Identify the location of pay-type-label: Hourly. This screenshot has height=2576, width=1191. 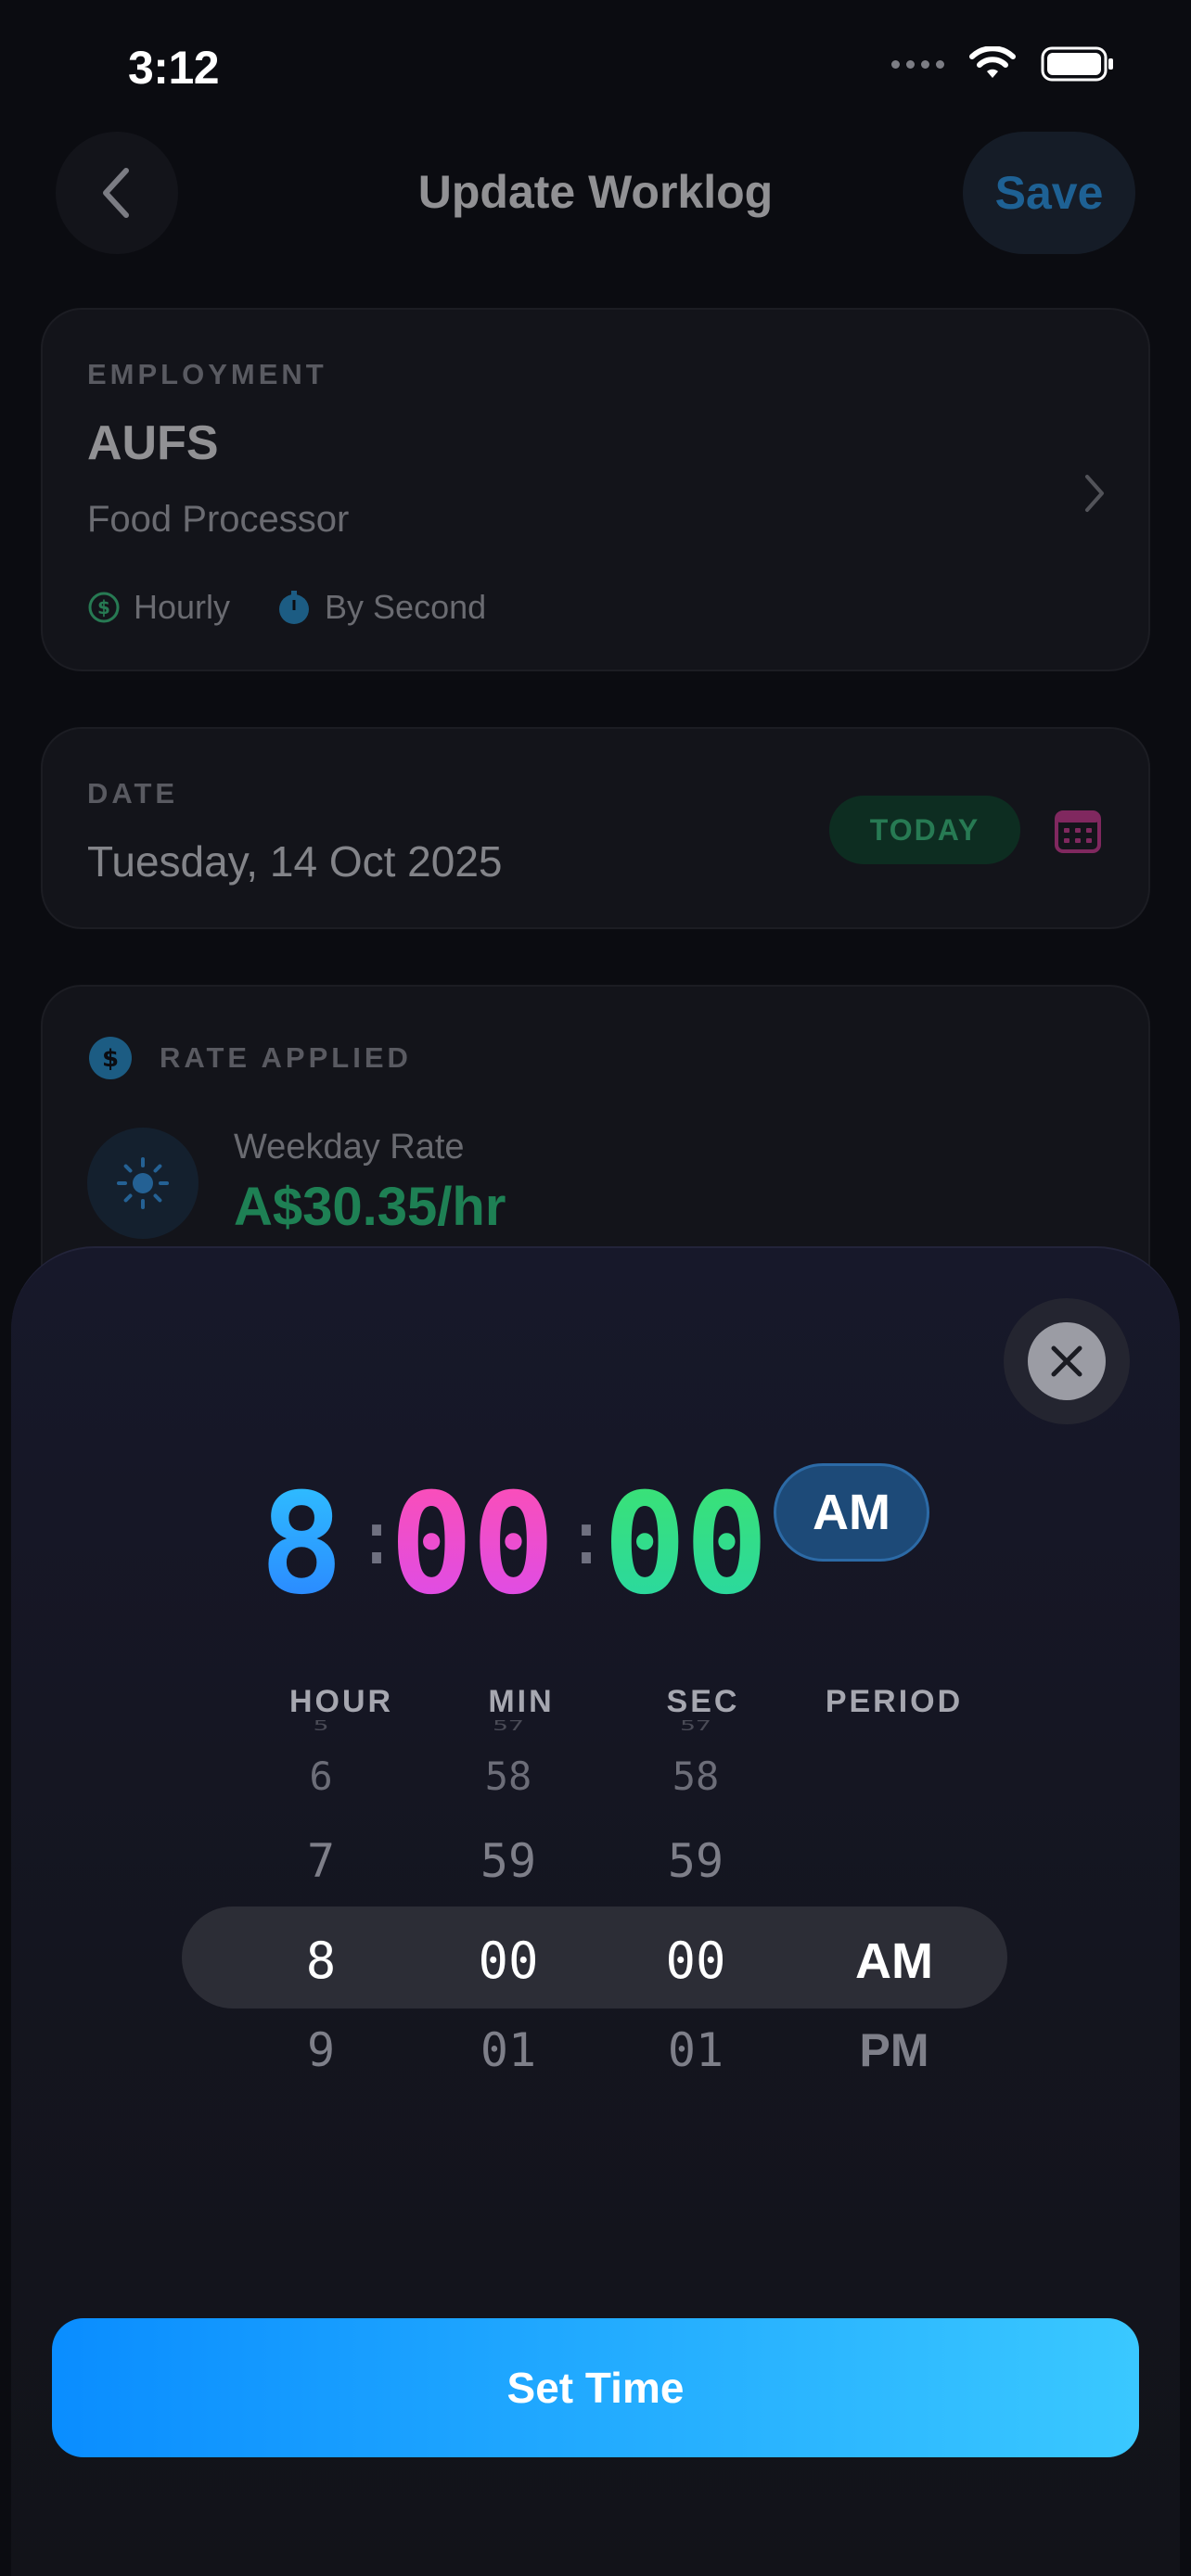
(183, 607).